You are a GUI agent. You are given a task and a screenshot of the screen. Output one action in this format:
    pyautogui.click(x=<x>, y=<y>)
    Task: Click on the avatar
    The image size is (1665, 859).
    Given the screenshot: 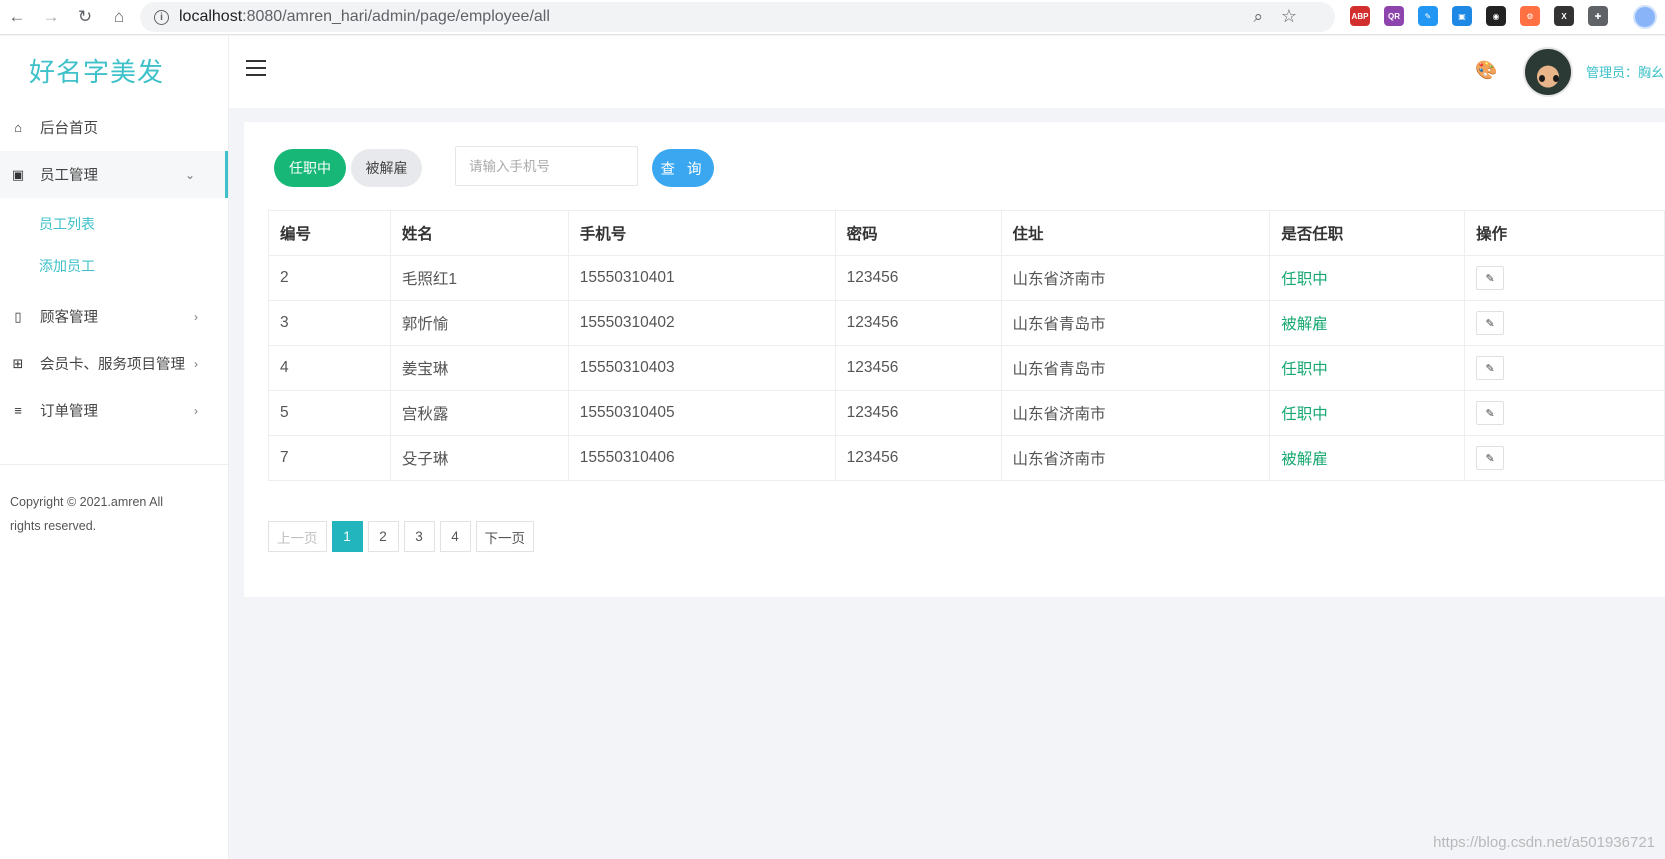 What is the action you would take?
    pyautogui.click(x=1548, y=72)
    